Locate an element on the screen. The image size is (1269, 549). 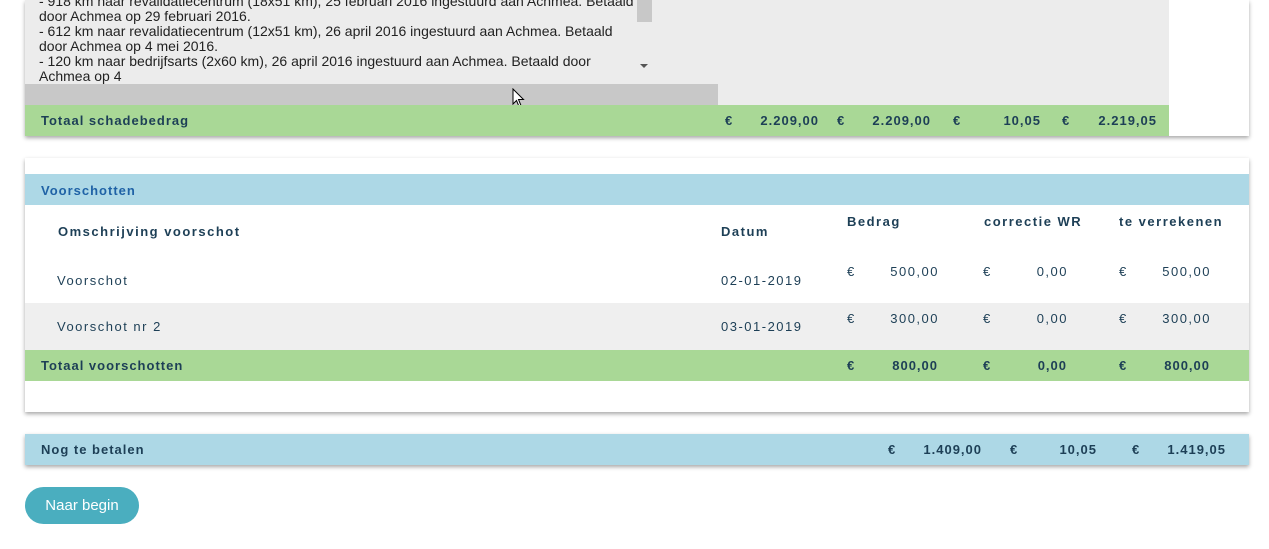
totaal-voorschotten-bedrag: 800,00 is located at coordinates (915, 365).